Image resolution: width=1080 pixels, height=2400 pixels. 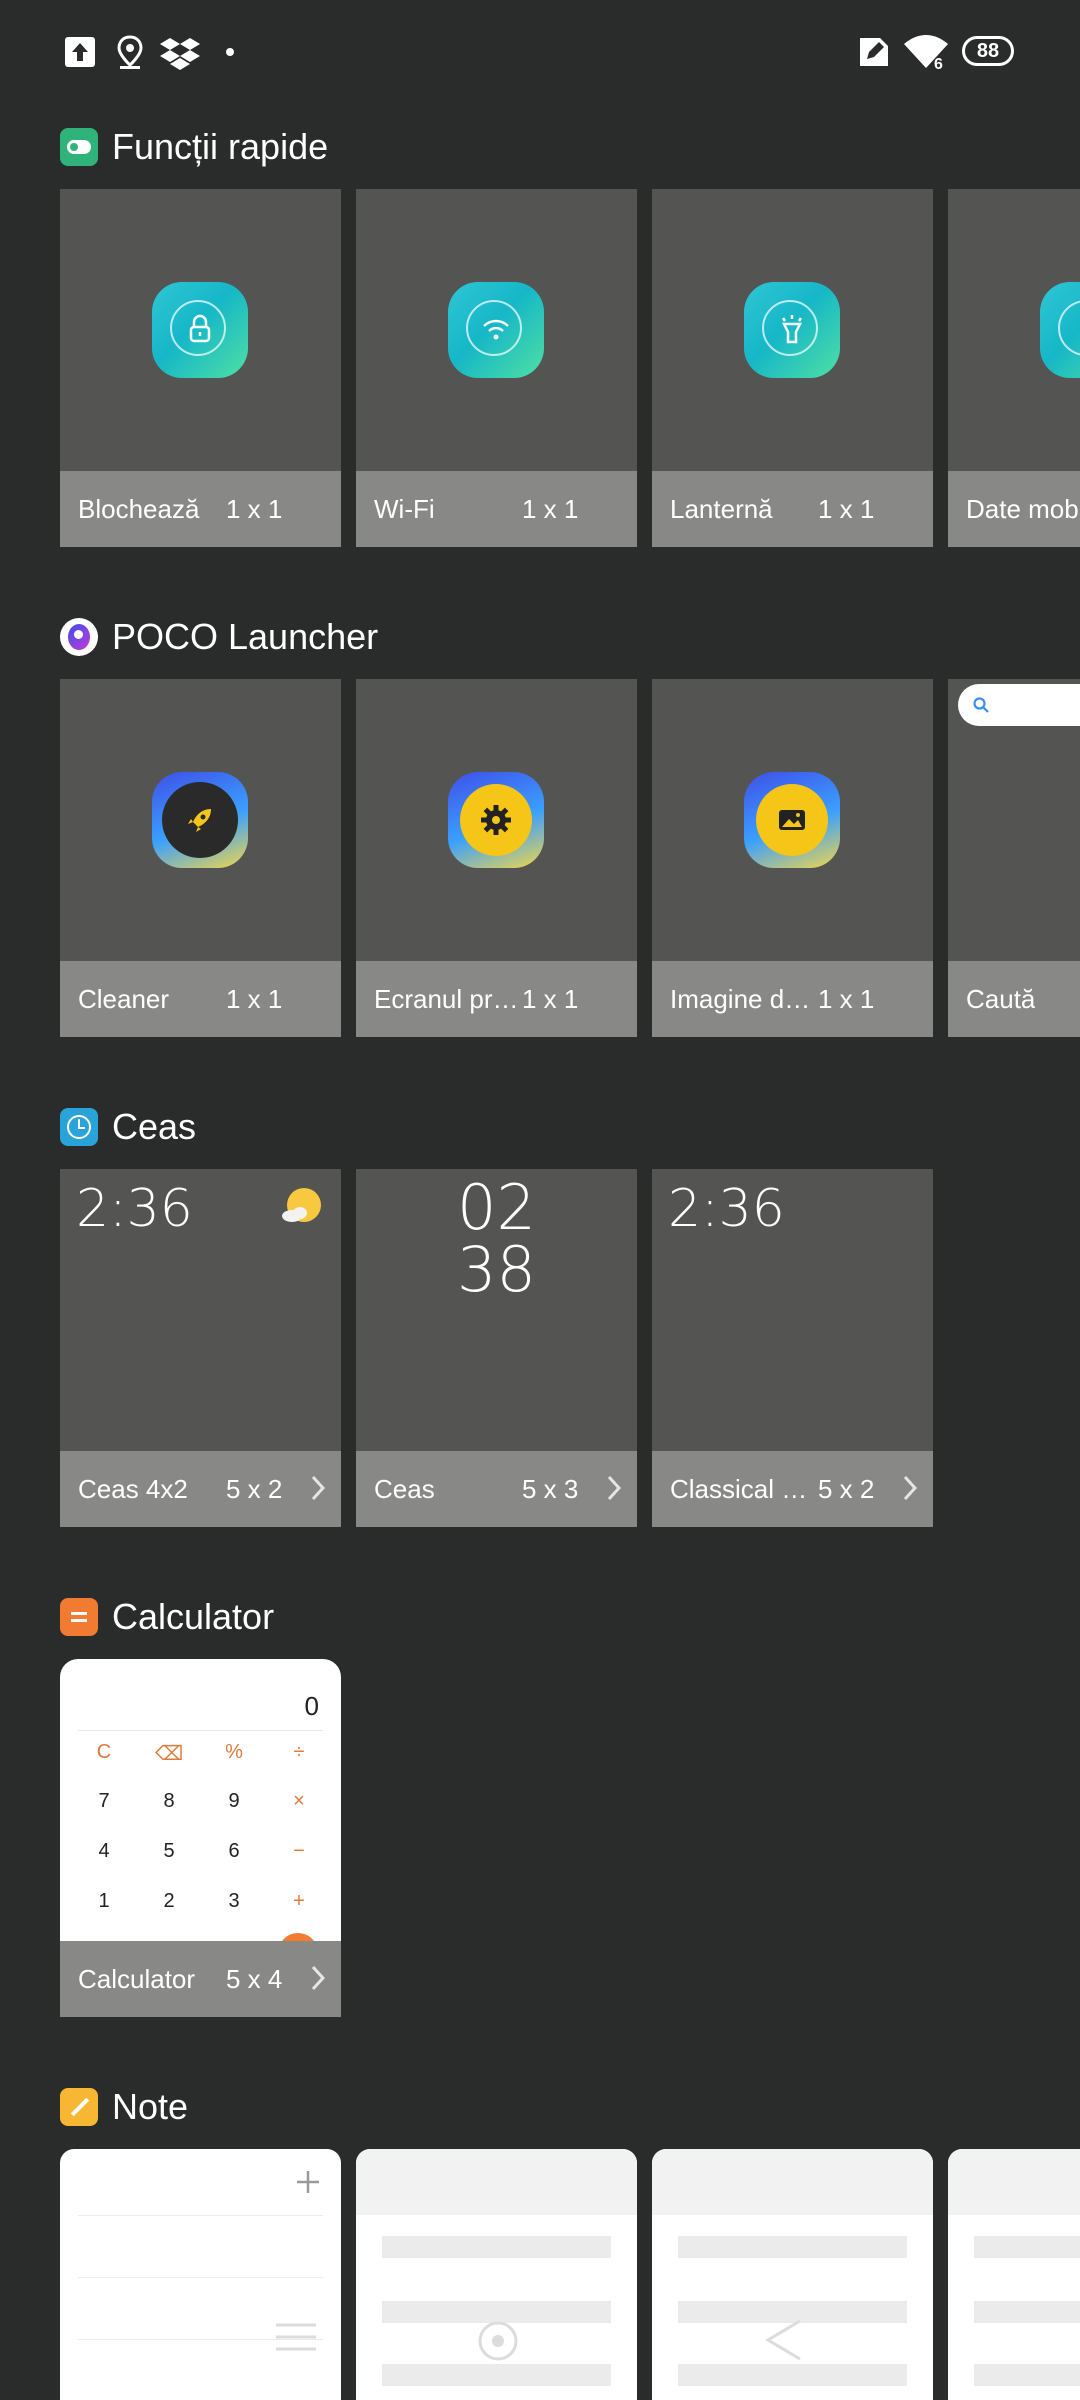 What do you see at coordinates (234, 1901) in the screenshot?
I see `calculator-key: 3` at bounding box center [234, 1901].